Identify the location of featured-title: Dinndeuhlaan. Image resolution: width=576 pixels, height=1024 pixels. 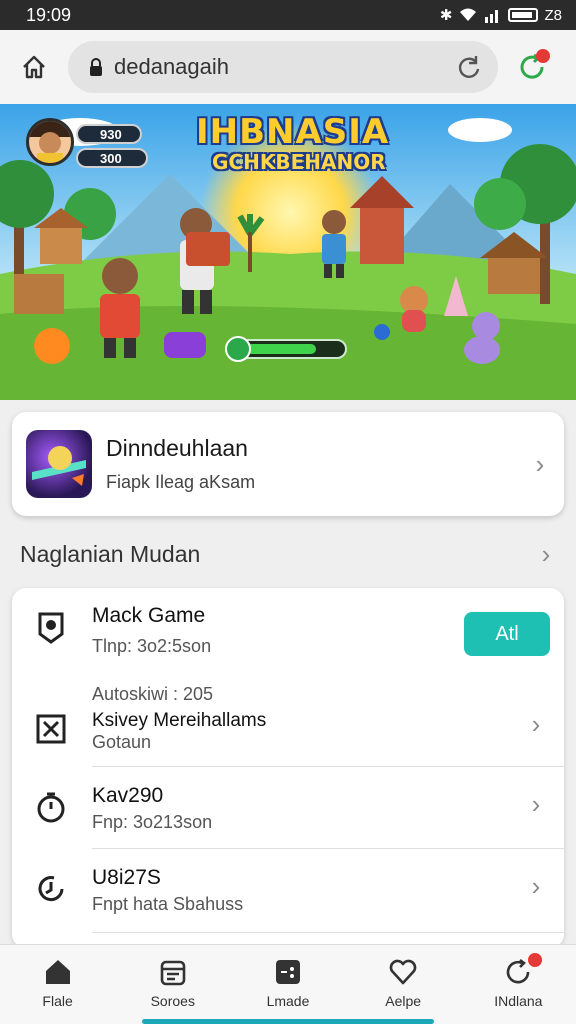
(177, 448).